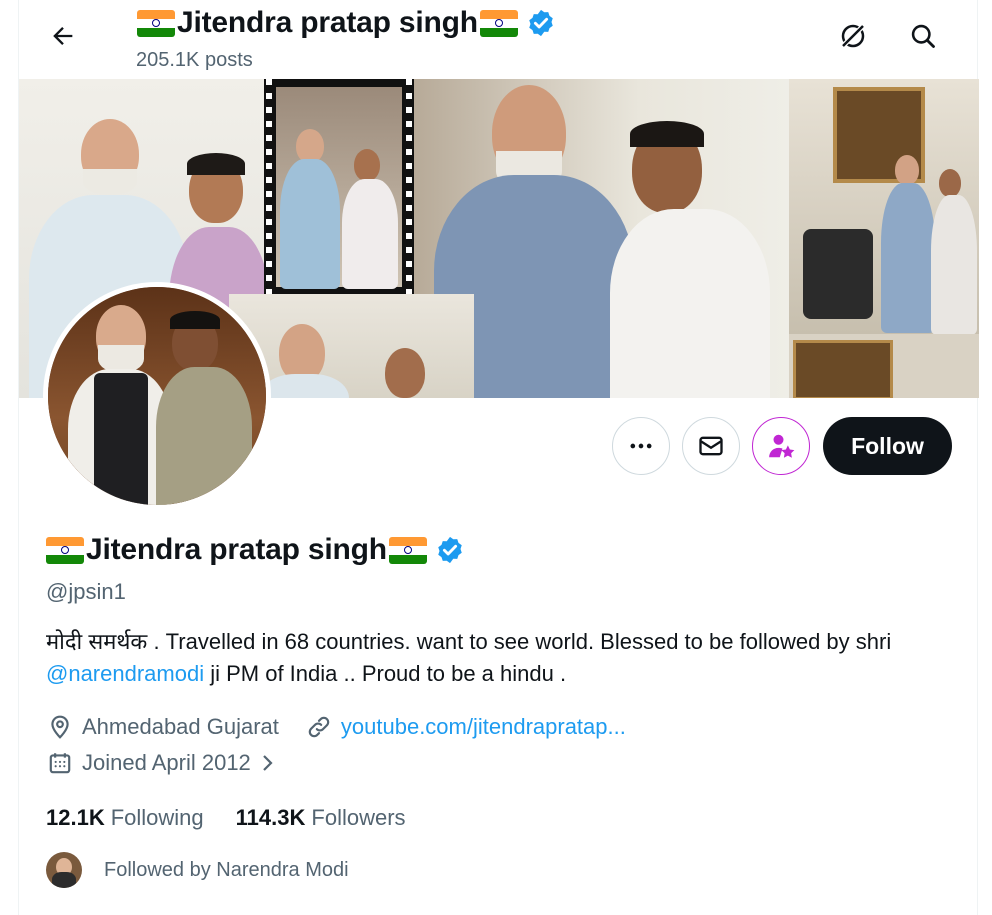  Describe the element at coordinates (75, 817) in the screenshot. I see `following-count: 12.1K` at that location.